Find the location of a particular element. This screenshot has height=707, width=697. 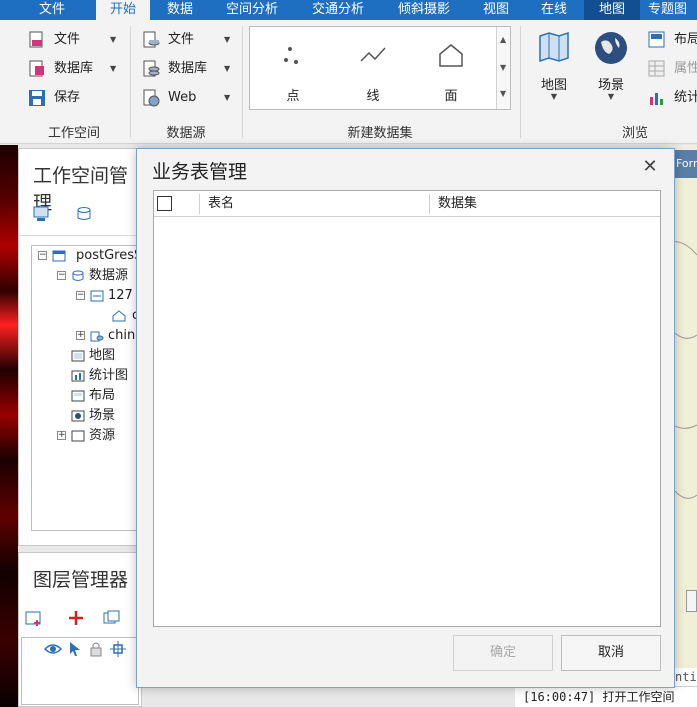

scroll-down-icon: ▼ is located at coordinates (503, 67).